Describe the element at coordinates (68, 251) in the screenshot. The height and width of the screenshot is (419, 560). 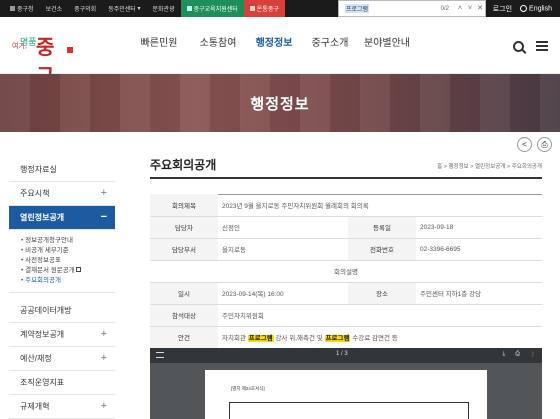
I see `submenu-nondisclosure: 비공개 세부기준` at that location.